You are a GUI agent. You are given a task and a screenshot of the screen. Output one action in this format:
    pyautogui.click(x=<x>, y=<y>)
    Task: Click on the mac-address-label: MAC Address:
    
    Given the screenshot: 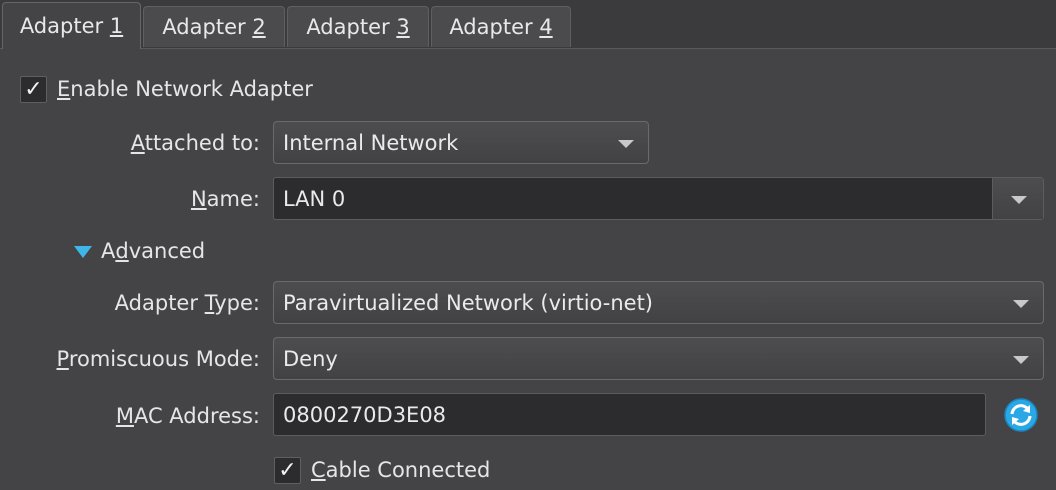 What is the action you would take?
    pyautogui.click(x=140, y=416)
    